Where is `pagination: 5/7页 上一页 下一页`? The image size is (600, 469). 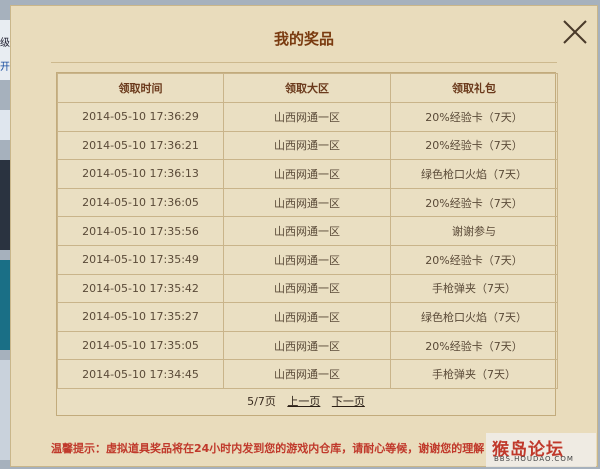
pagination: 5/7页 上一页 下一页 is located at coordinates (306, 401).